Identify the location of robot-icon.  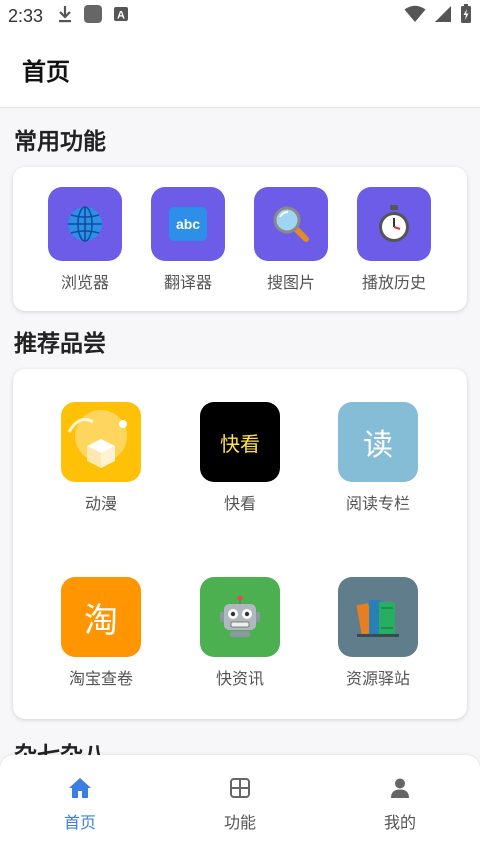
(240, 617).